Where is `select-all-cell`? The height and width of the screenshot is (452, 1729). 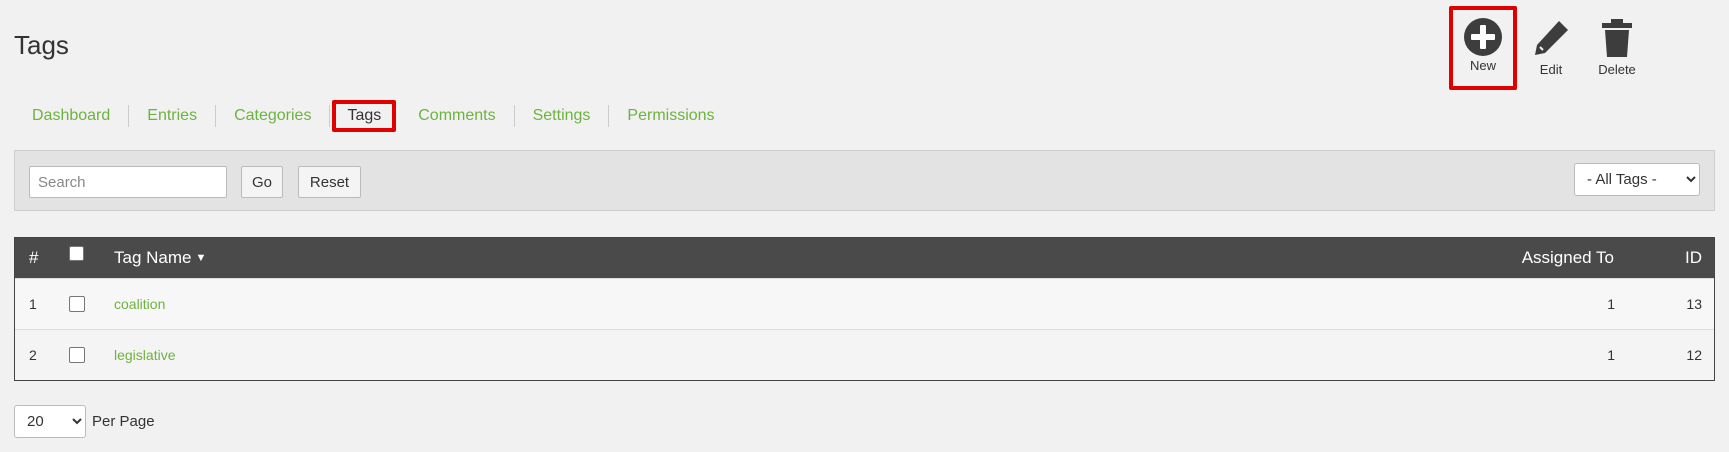
select-all-cell is located at coordinates (76, 253).